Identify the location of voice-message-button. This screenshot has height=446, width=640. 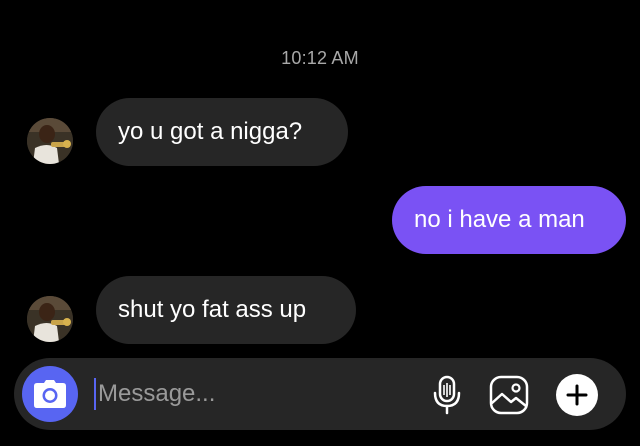
(447, 395).